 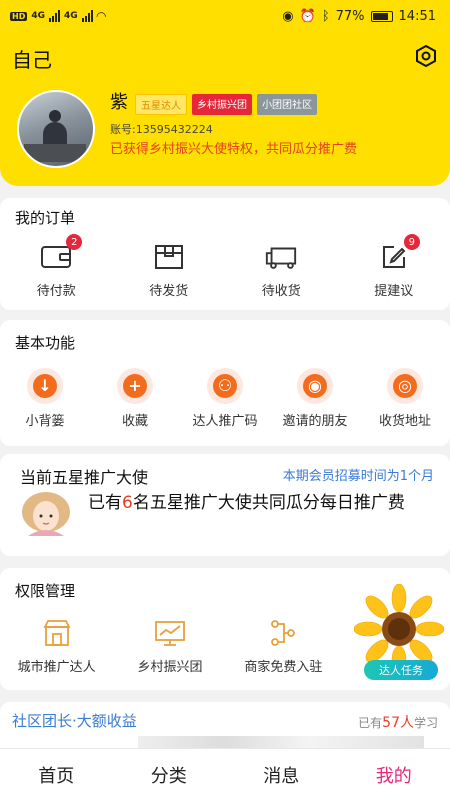 What do you see at coordinates (394, 291) in the screenshot?
I see `order-item-label: 提建议` at bounding box center [394, 291].